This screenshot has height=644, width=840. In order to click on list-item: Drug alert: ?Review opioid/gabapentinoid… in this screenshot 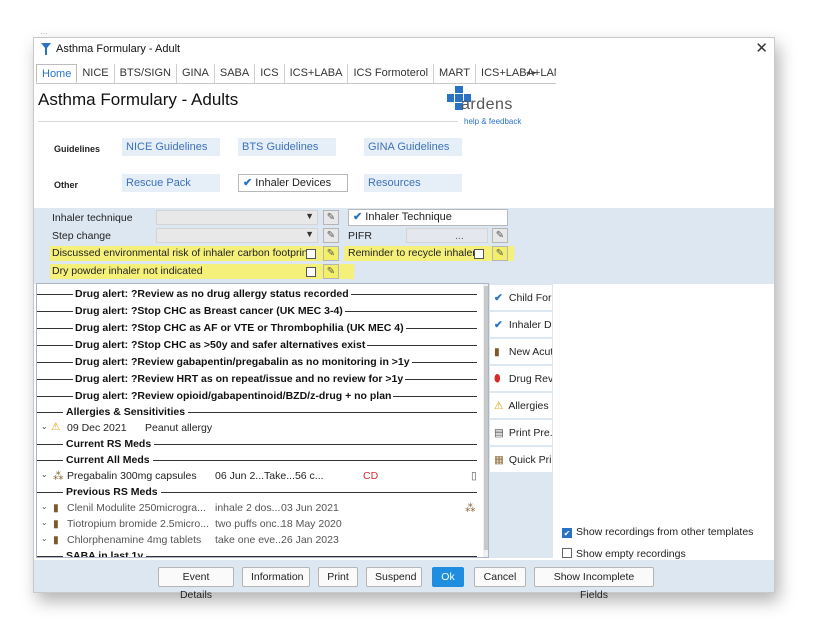, I will do `click(258, 396)`.